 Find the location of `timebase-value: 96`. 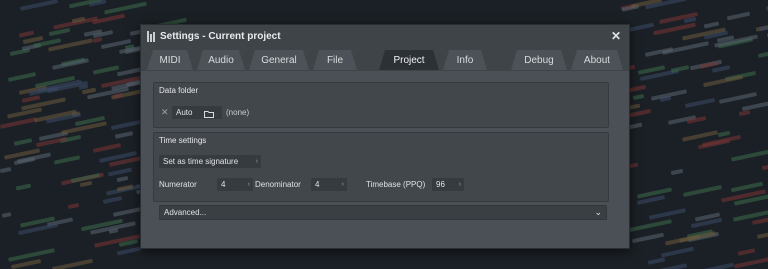

timebase-value: 96 is located at coordinates (440, 184).